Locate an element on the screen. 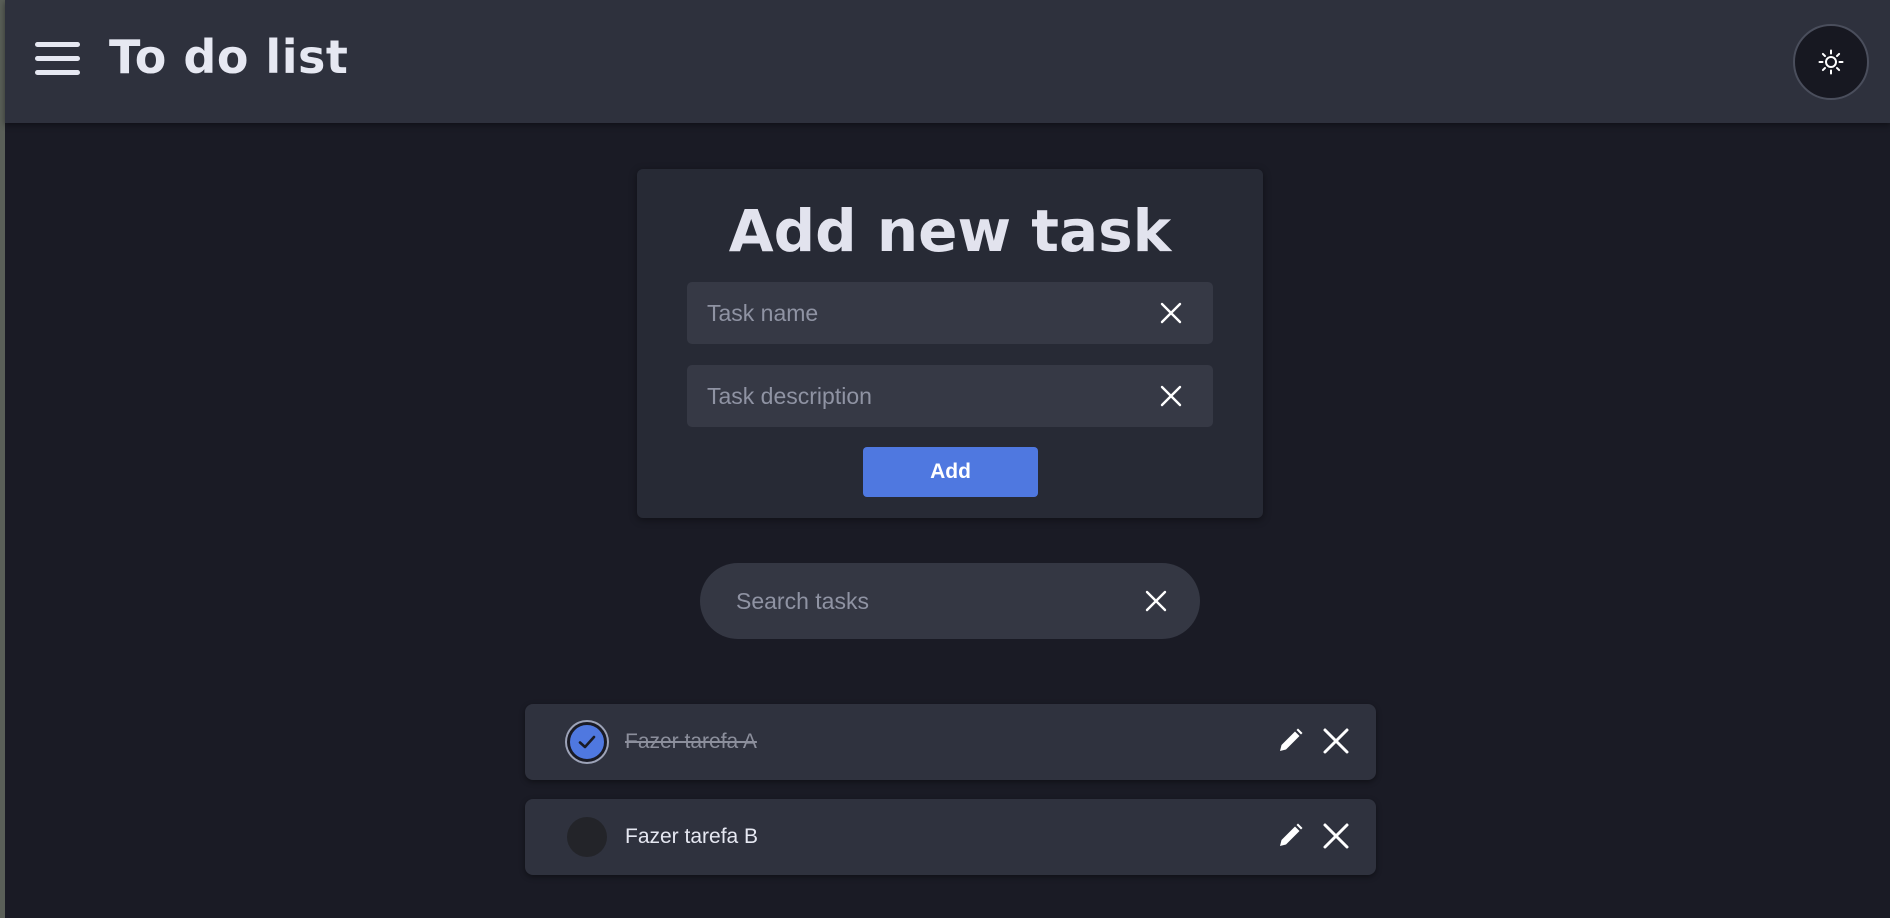 Image resolution: width=1890 pixels, height=918 pixels. task-name-field is located at coordinates (950, 313).